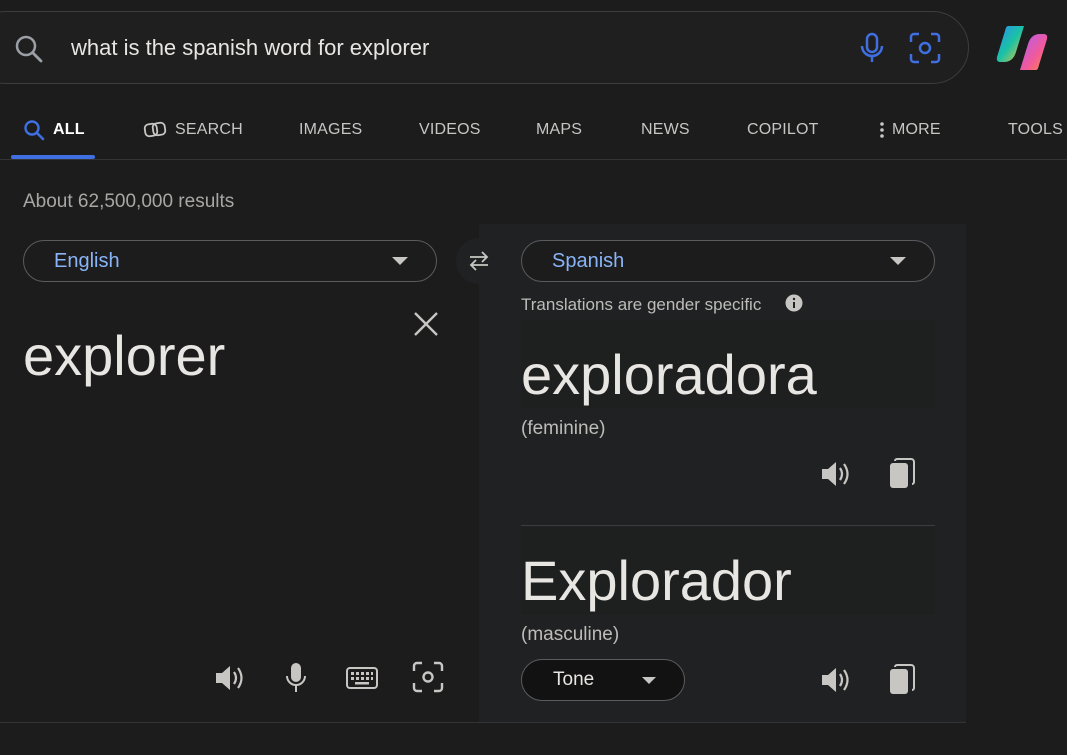 The image size is (1067, 755). I want to click on close-icon, so click(426, 324).